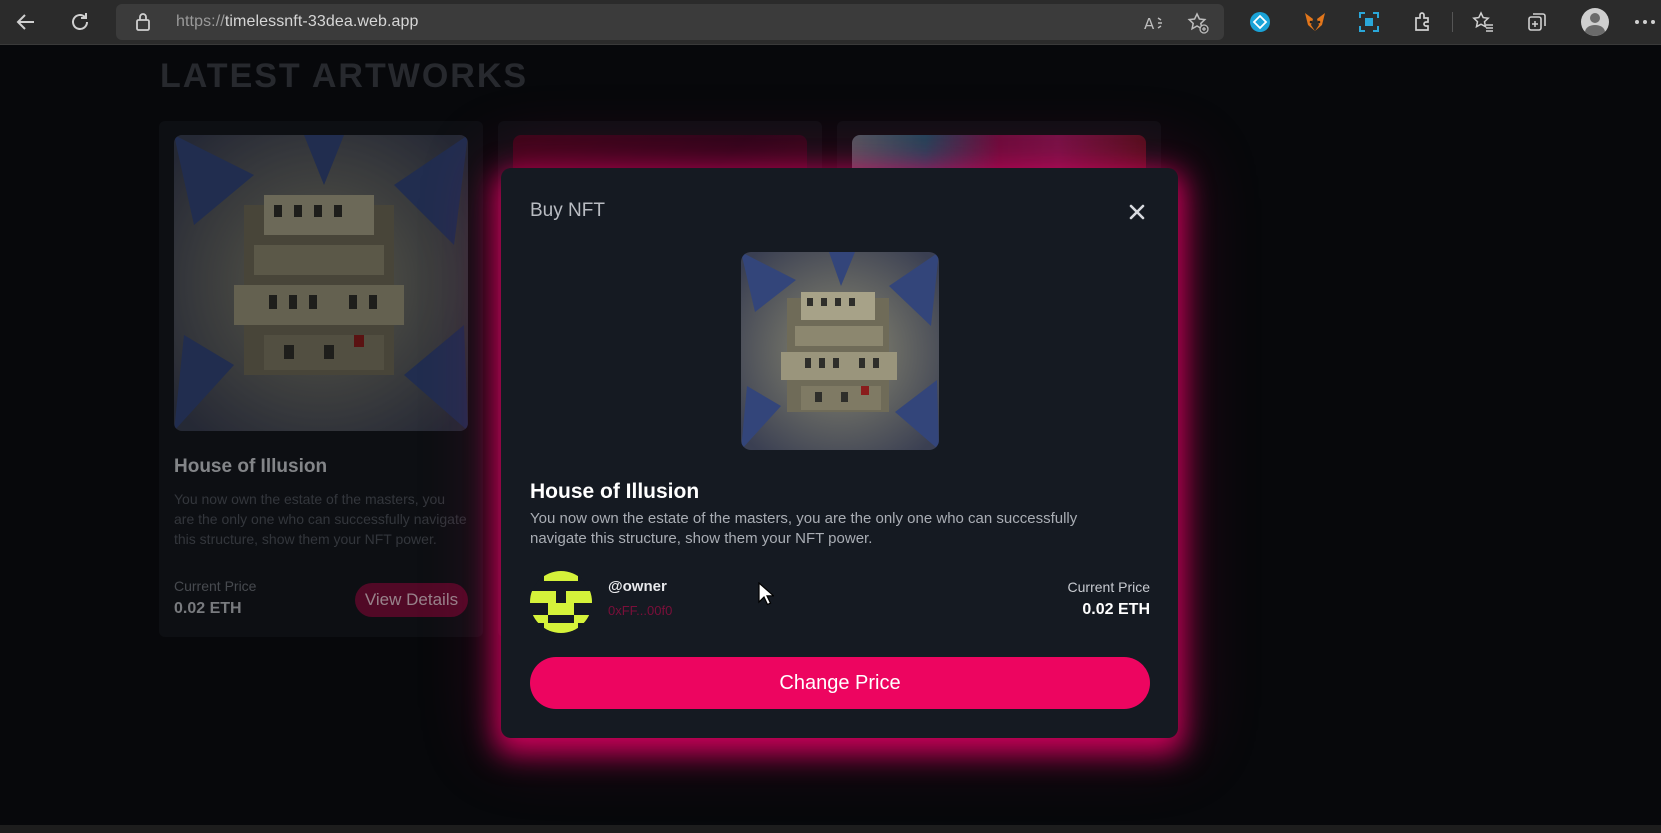  Describe the element at coordinates (1116, 609) in the screenshot. I see `price-value: 0.02 ETH` at that location.